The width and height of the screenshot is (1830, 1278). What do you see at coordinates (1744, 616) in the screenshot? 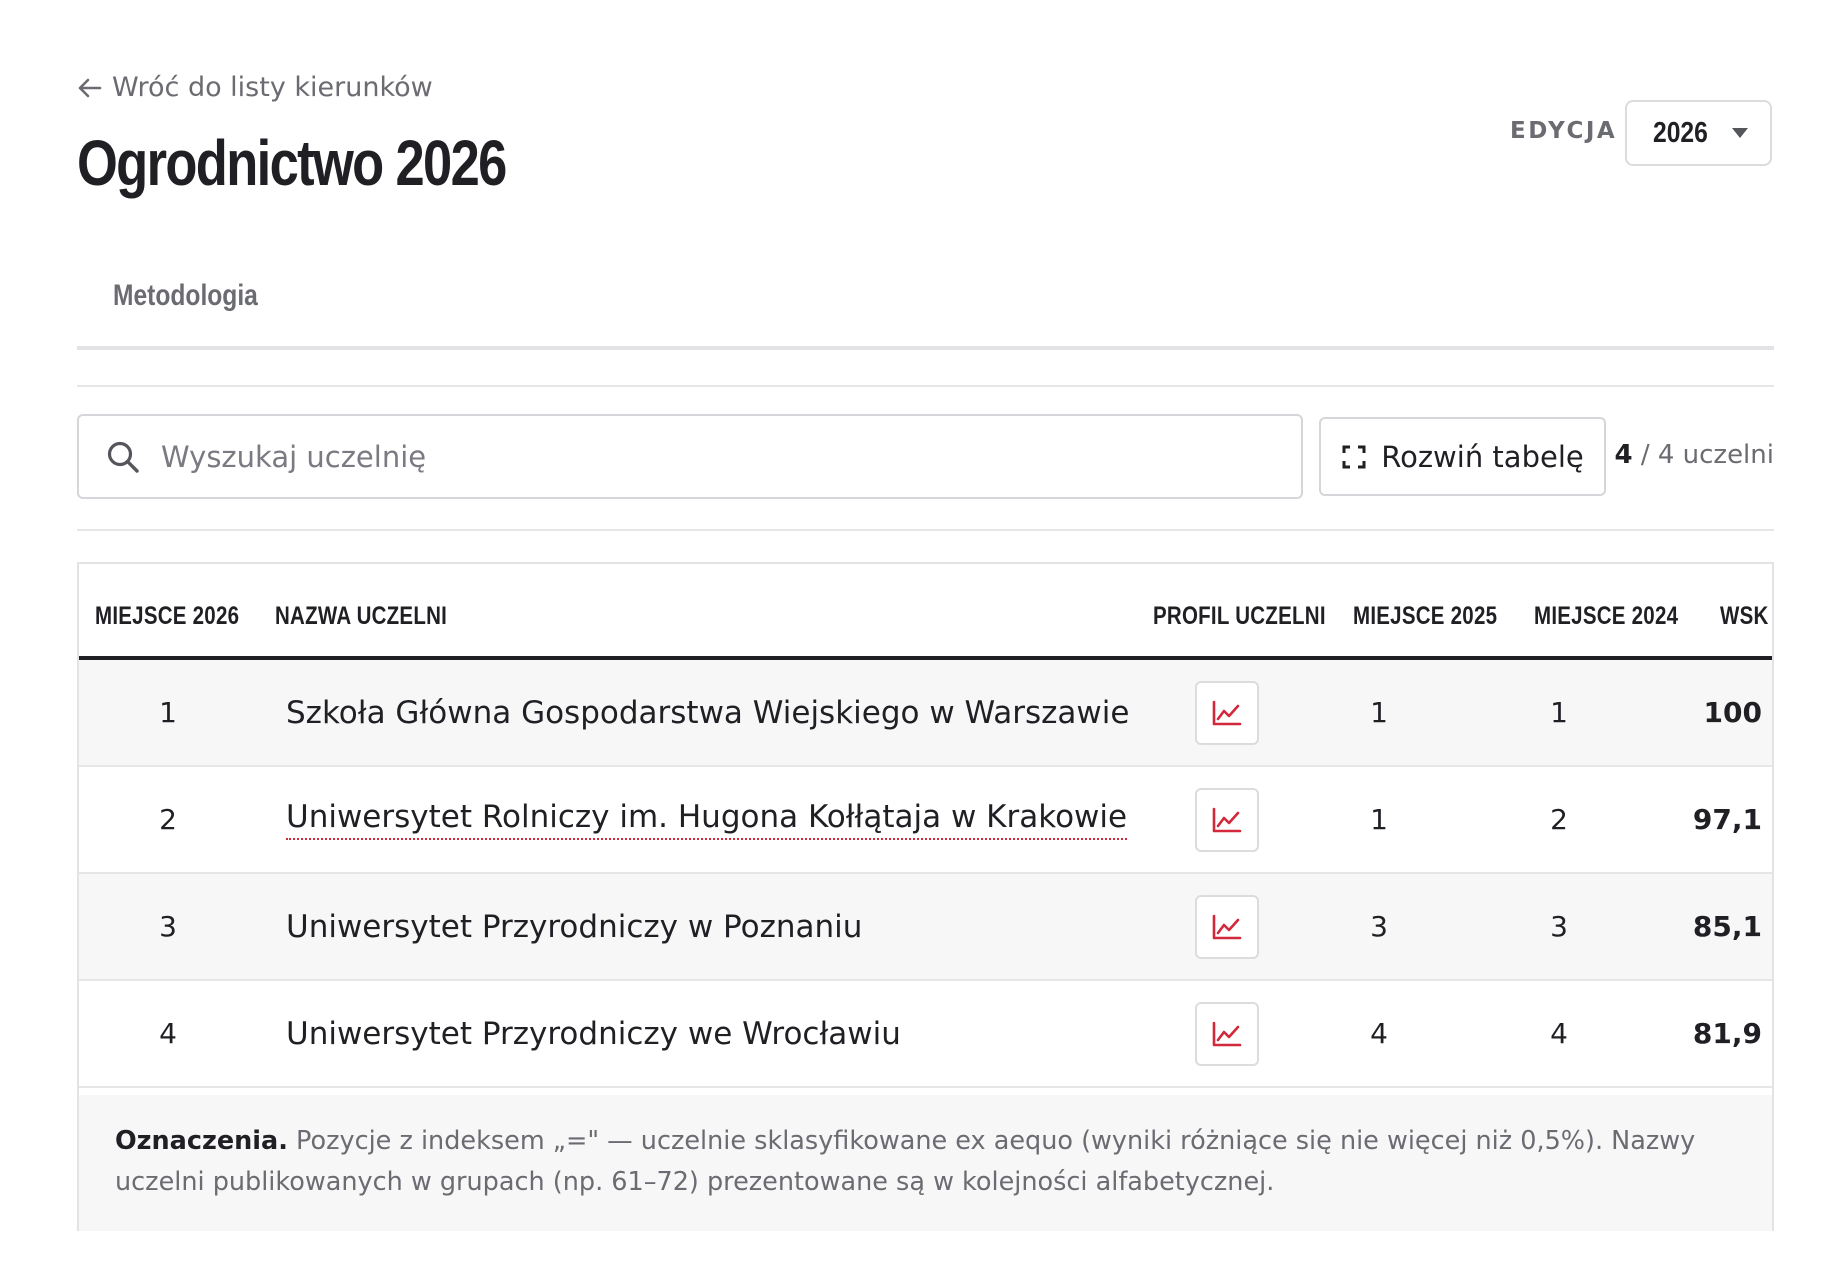
I see `header-wsk: WSK` at bounding box center [1744, 616].